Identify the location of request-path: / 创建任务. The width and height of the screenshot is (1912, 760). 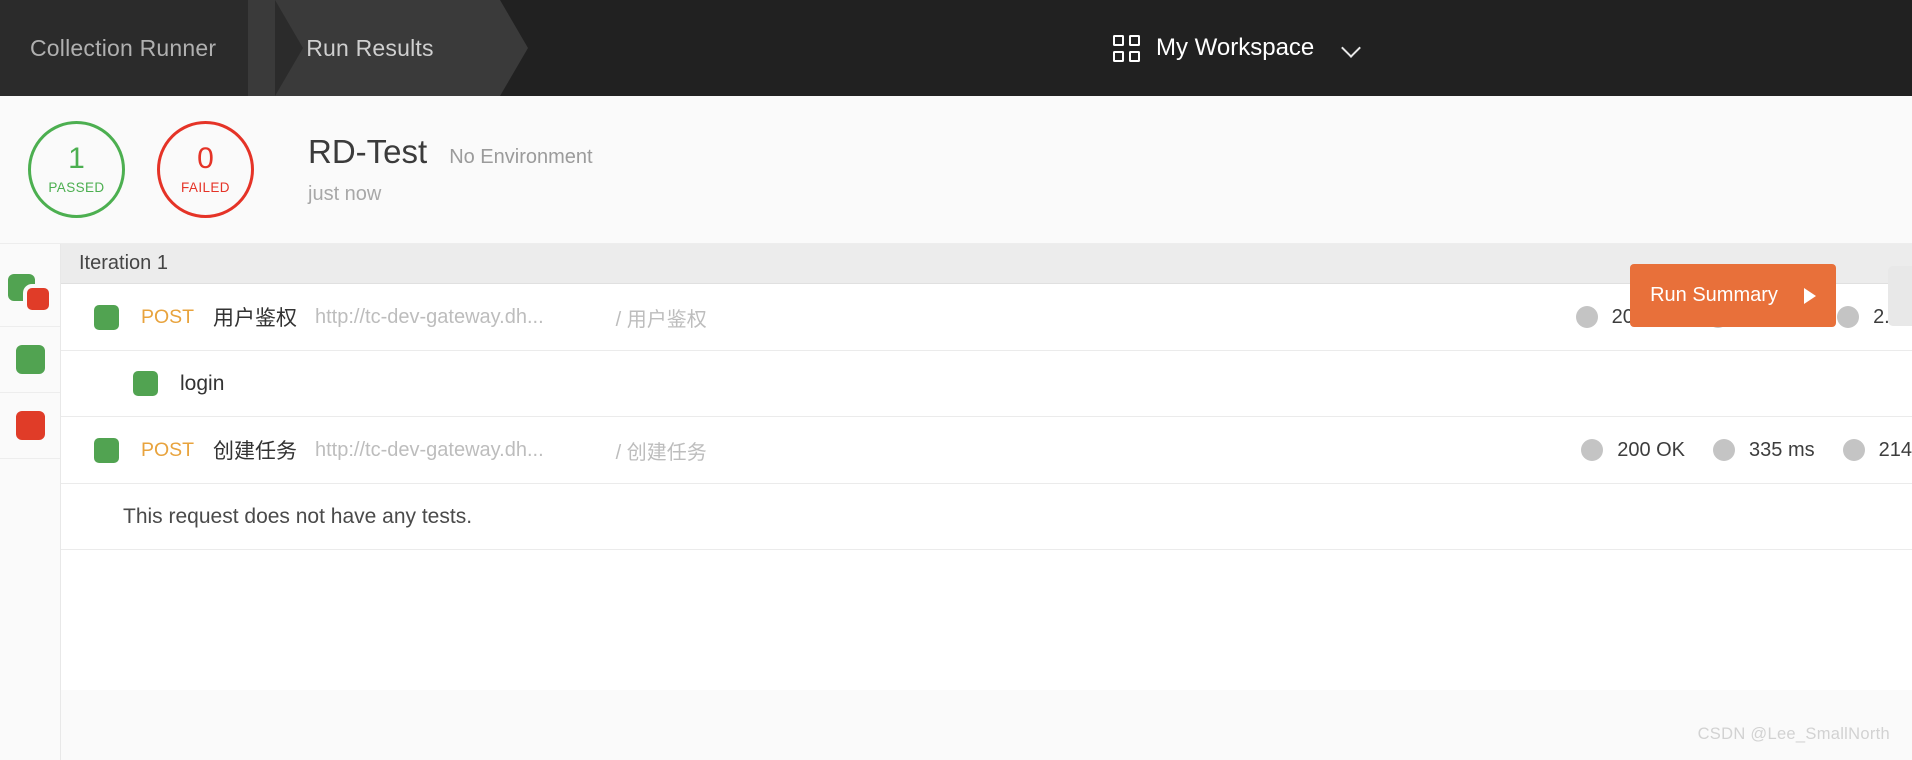
(661, 452).